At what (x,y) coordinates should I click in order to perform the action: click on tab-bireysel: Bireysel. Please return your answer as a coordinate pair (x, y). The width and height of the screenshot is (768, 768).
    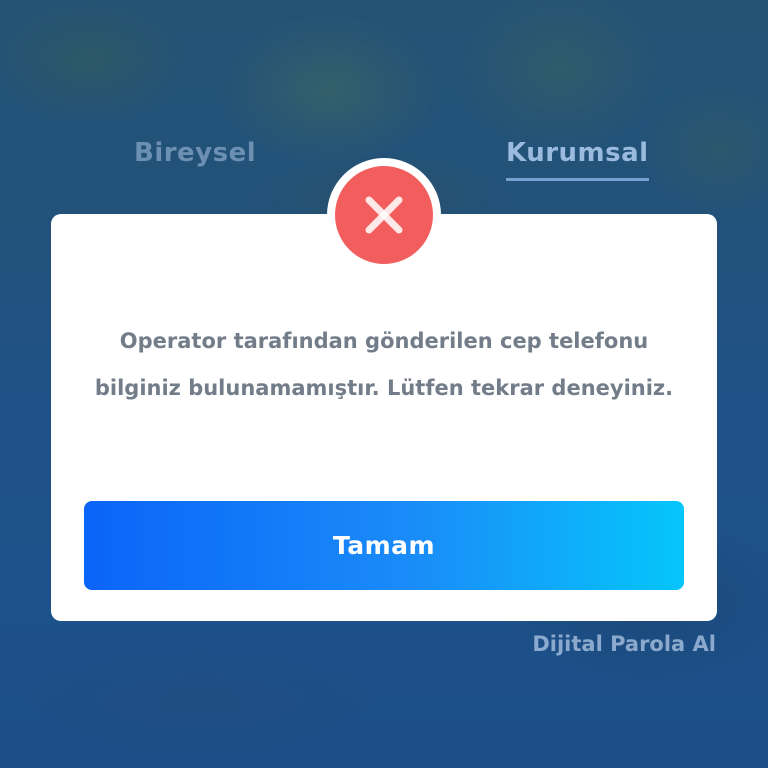
    Looking at the image, I should click on (195, 153).